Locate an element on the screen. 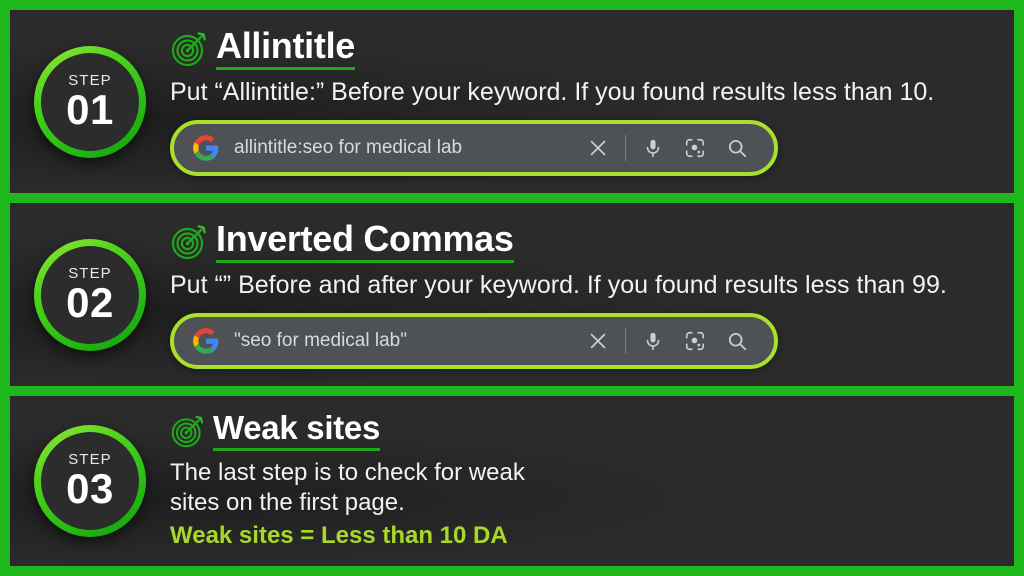  step-badge-circle: STEP 03 is located at coordinates (90, 481).